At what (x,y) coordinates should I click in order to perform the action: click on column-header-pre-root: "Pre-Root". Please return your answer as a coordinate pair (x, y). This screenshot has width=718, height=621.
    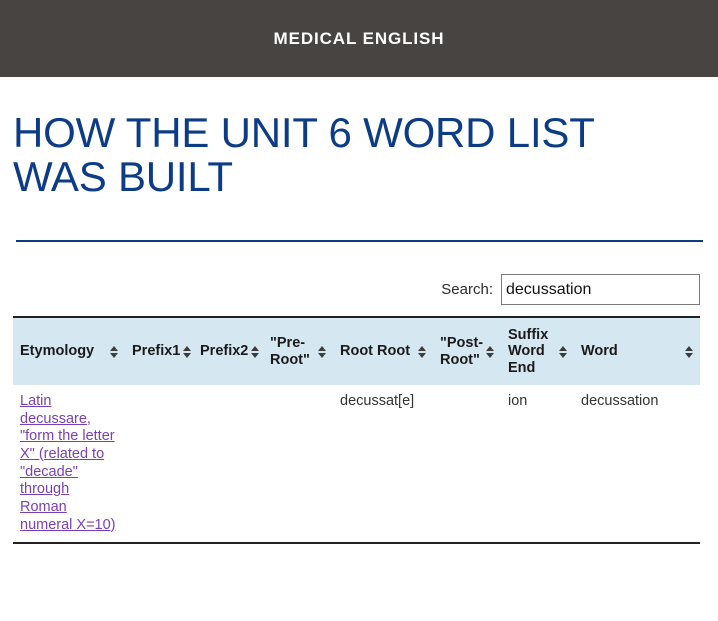
    Looking at the image, I should click on (298, 351).